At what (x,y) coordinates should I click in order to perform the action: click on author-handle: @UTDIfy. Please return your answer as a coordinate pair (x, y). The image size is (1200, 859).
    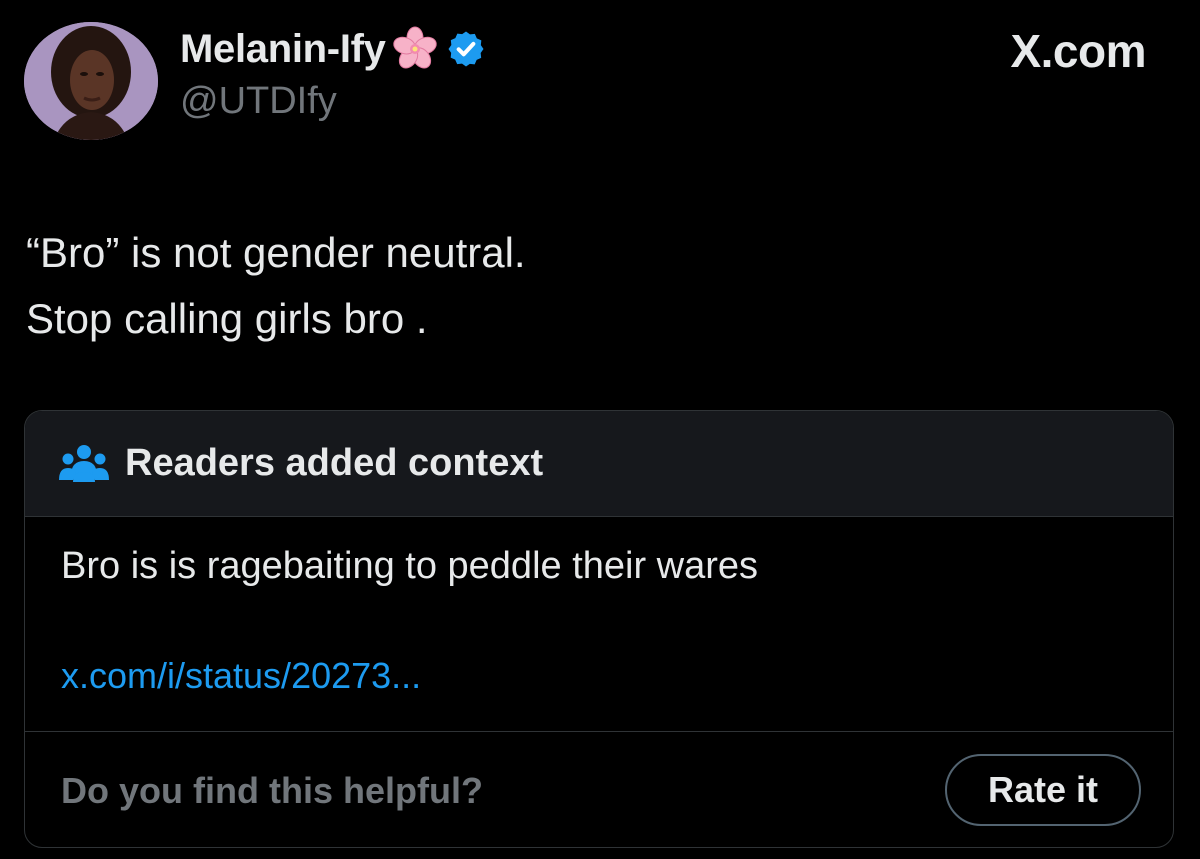
    Looking at the image, I should click on (258, 101).